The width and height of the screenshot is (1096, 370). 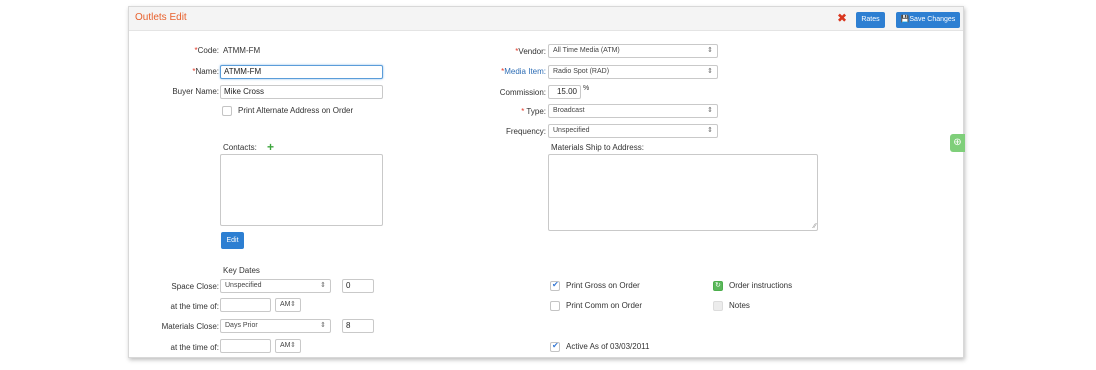 What do you see at coordinates (205, 71) in the screenshot?
I see `name-label: *Name:` at bounding box center [205, 71].